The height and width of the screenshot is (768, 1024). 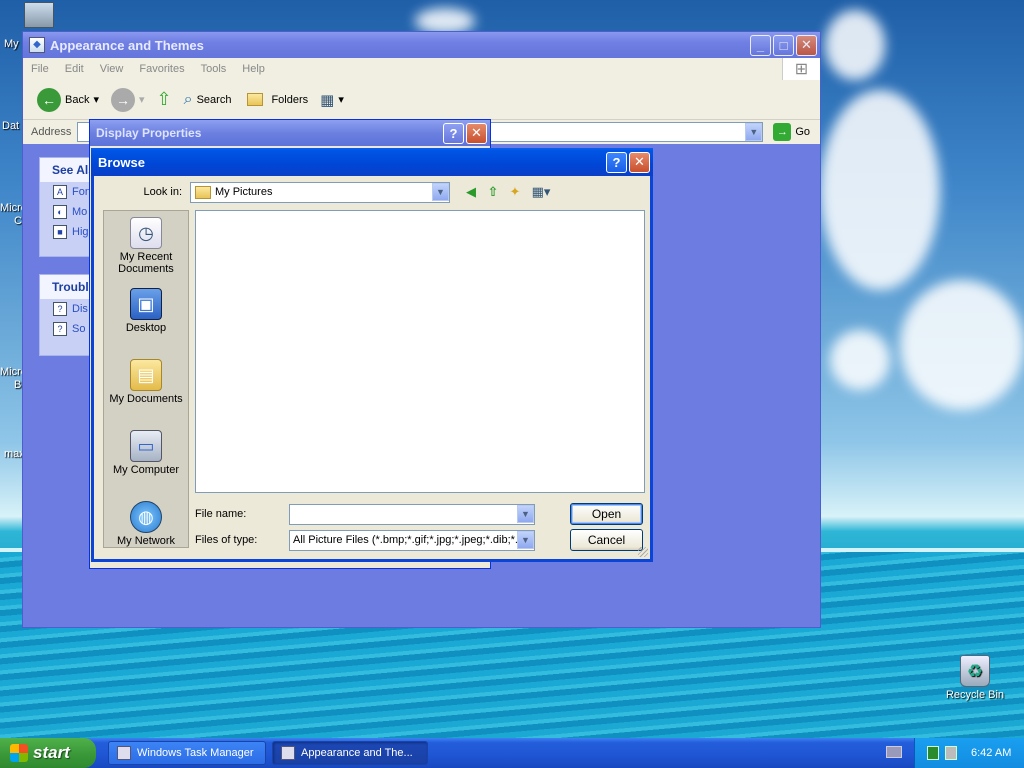 I want to click on display-properties-titlebar: Display Properties ? ✕, so click(x=290, y=133).